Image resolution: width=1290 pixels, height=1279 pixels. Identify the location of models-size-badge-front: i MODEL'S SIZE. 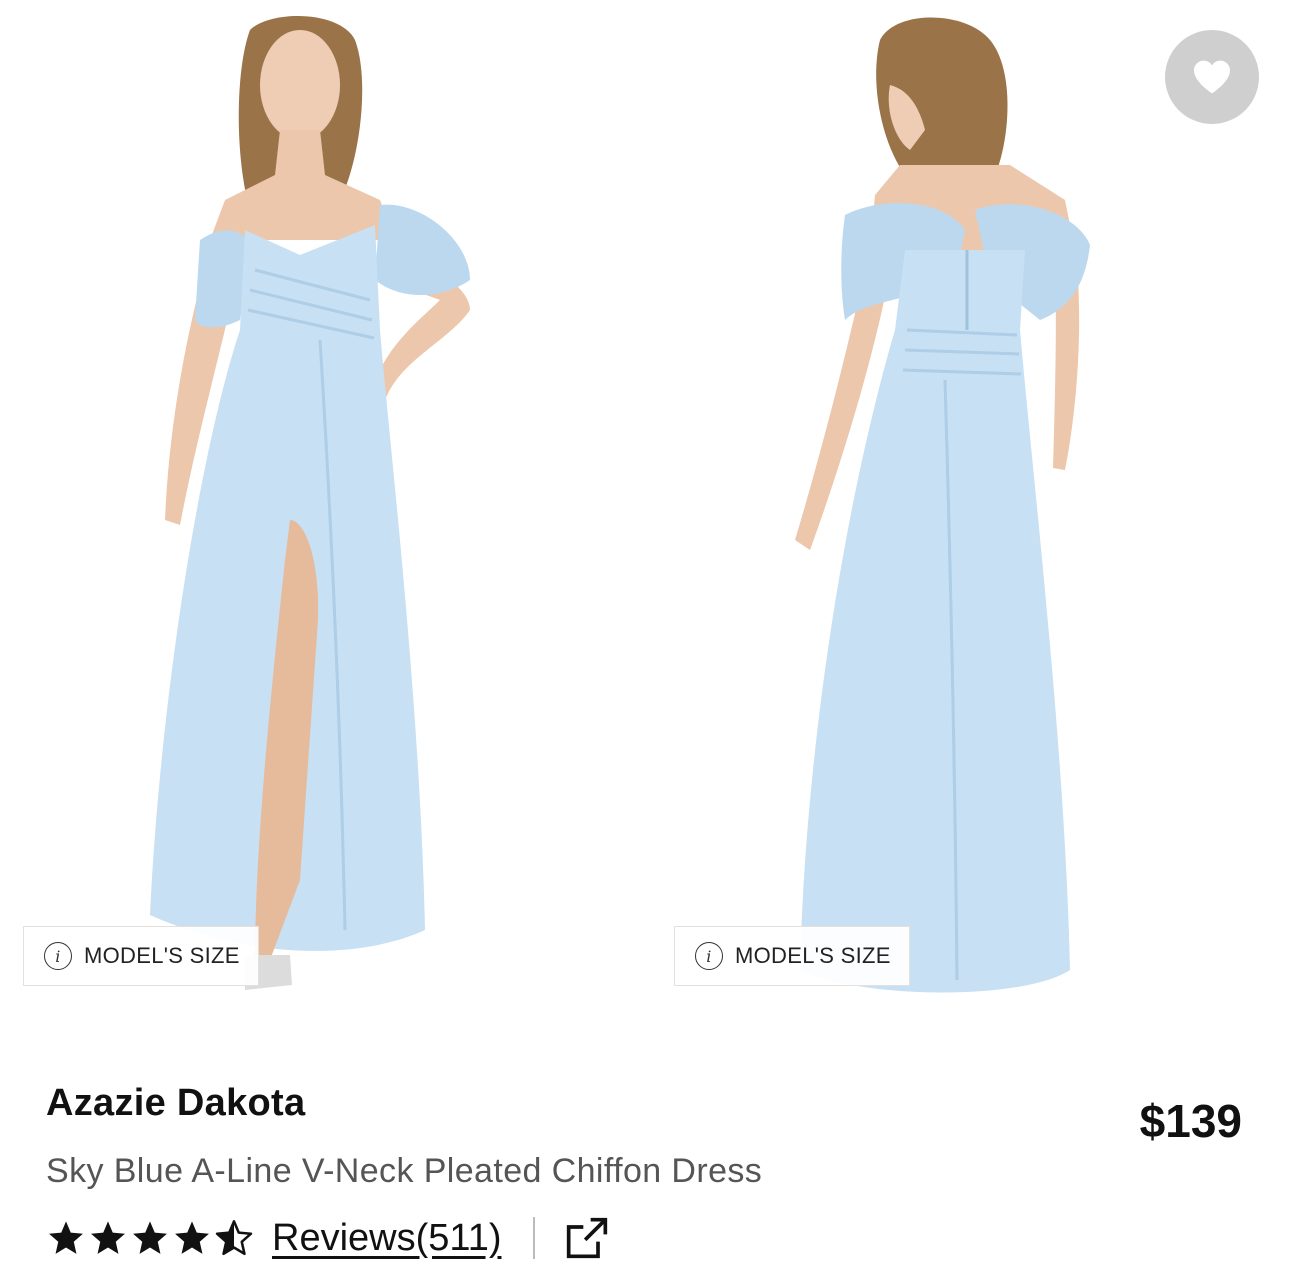
(141, 956).